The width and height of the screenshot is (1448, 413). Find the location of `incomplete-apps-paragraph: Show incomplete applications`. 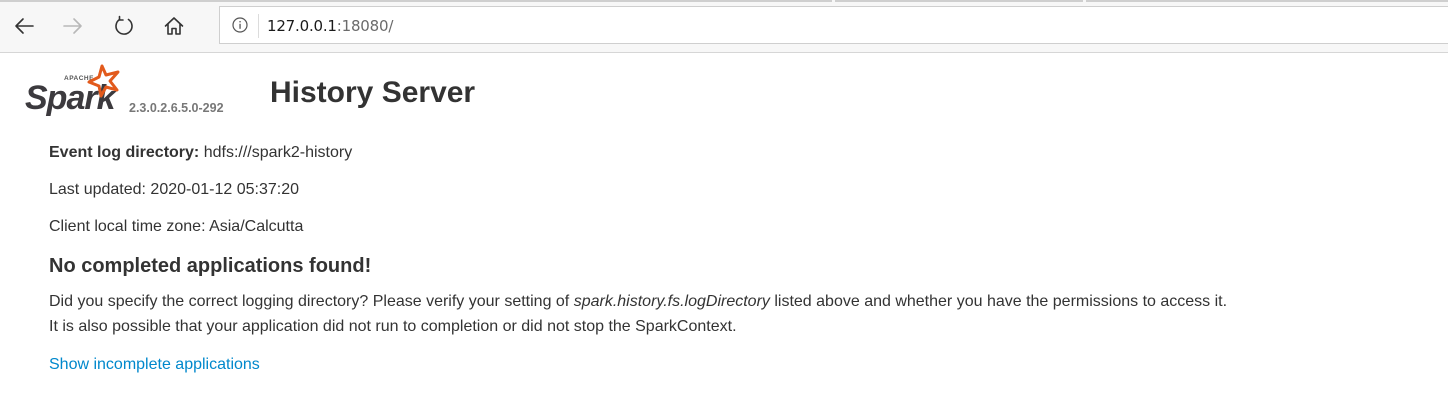

incomplete-apps-paragraph: Show incomplete applications is located at coordinates (154, 365).